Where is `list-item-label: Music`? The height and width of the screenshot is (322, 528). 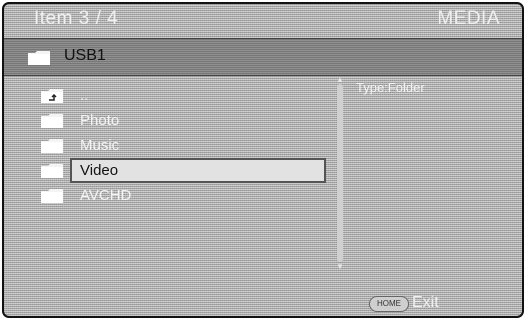 list-item-label: Music is located at coordinates (100, 145).